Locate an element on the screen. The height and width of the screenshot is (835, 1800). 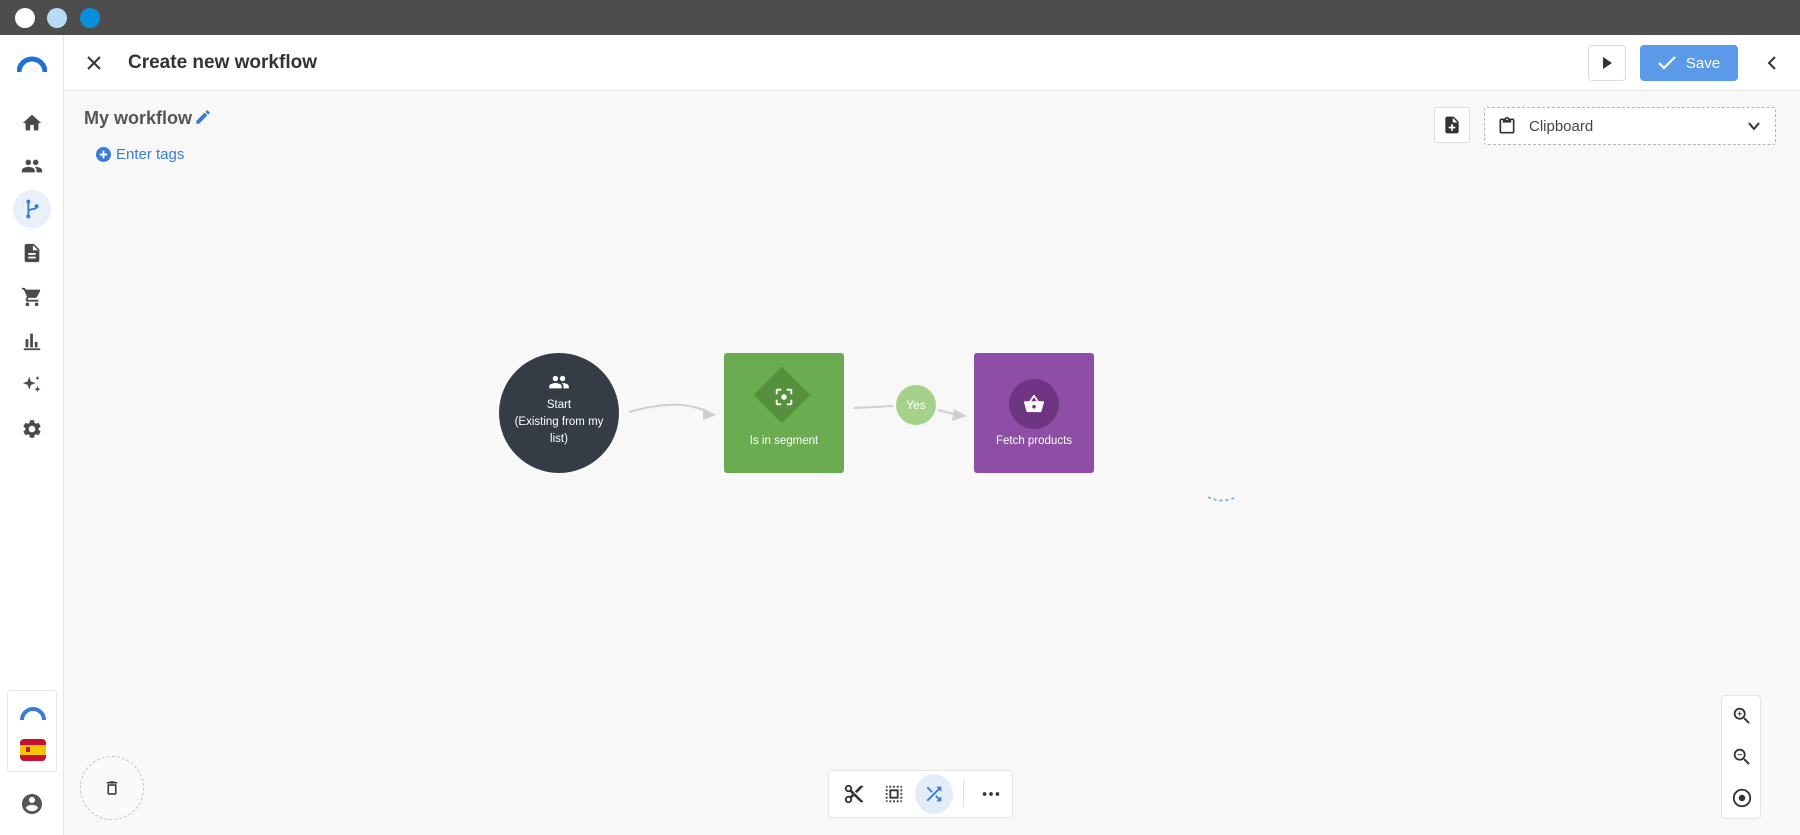
toolbar-separator is located at coordinates (963, 794).